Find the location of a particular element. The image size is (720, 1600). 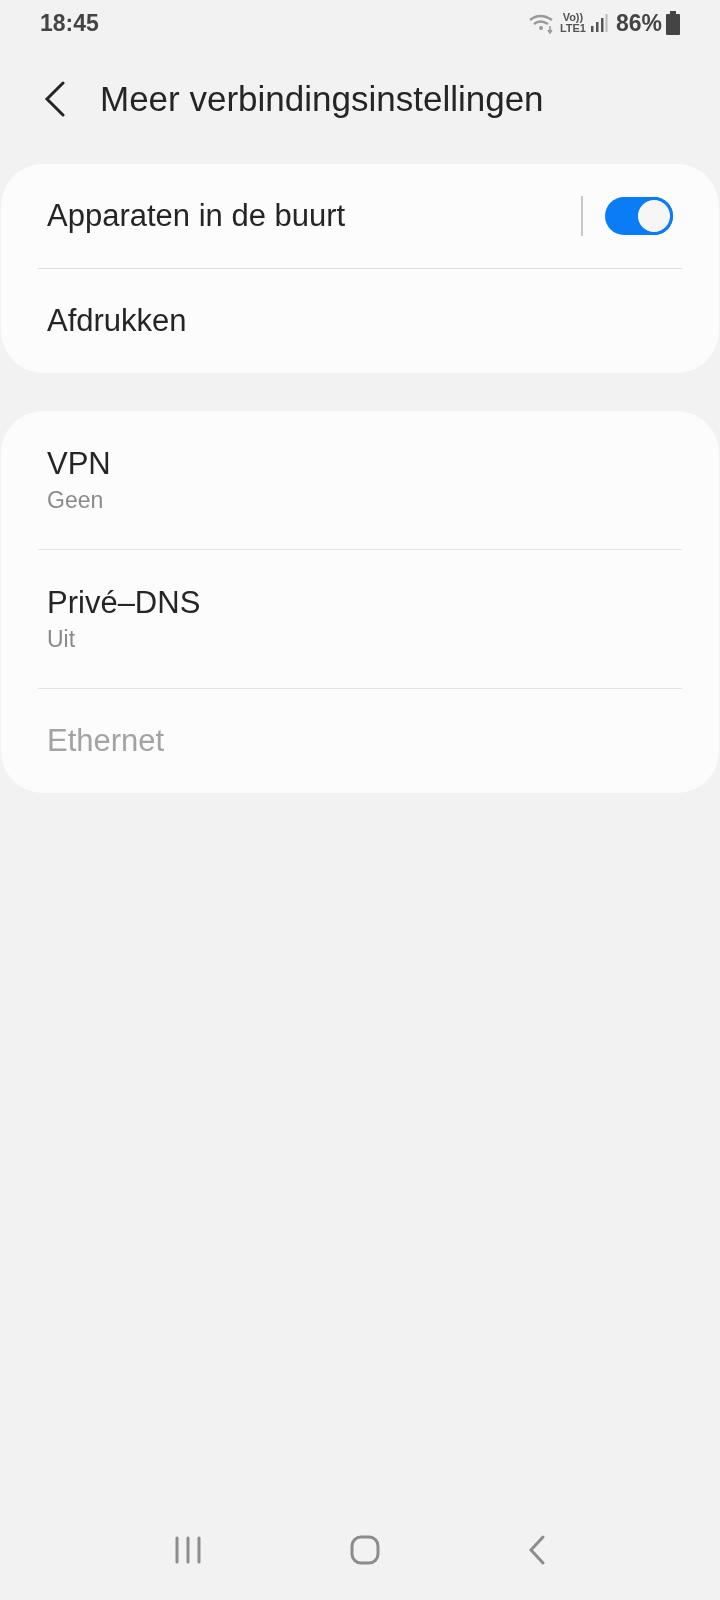

back-icon is located at coordinates (55, 99).